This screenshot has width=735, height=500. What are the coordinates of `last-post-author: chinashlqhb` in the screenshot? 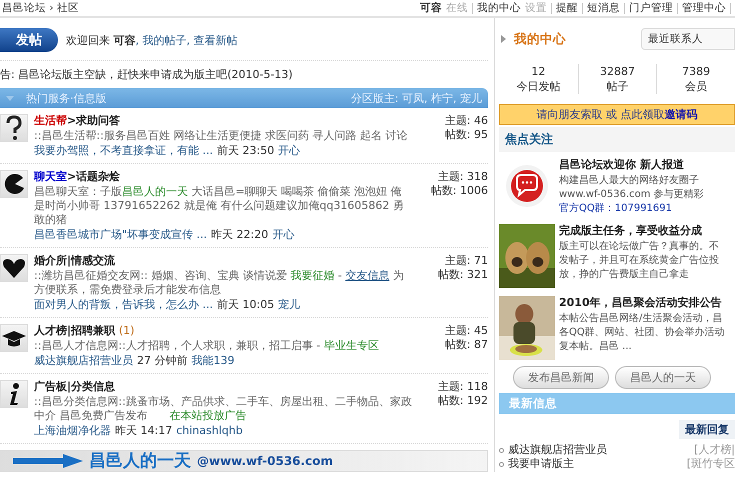 It's located at (209, 431).